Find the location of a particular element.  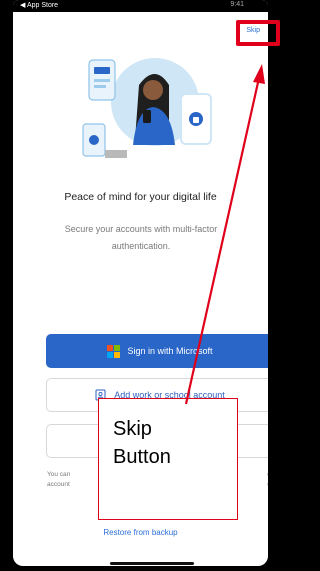

back-to-app-store-link: ◀ App Store is located at coordinates (39, 5).